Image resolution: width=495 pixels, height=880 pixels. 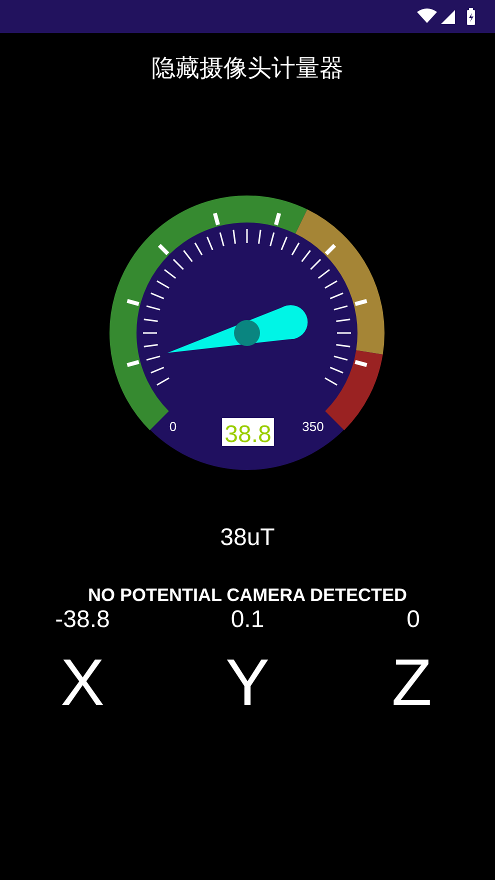 What do you see at coordinates (427, 15) in the screenshot?
I see `wifi-icon` at bounding box center [427, 15].